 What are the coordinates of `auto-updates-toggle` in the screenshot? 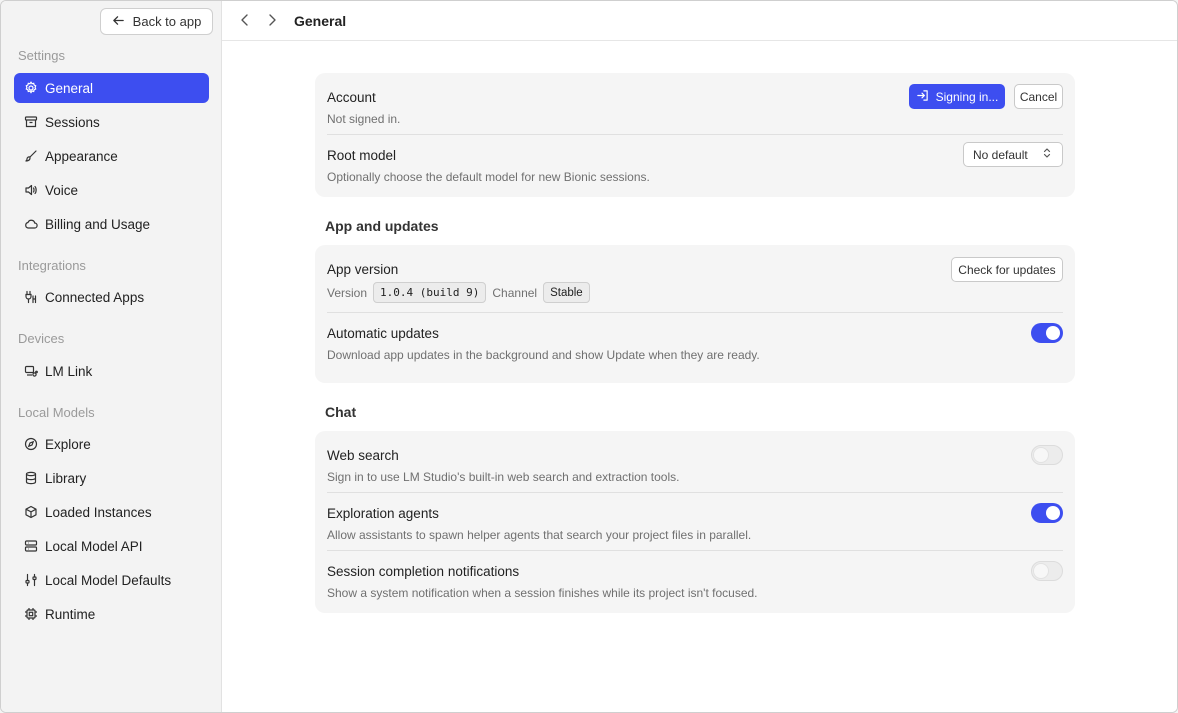 It's located at (1047, 333).